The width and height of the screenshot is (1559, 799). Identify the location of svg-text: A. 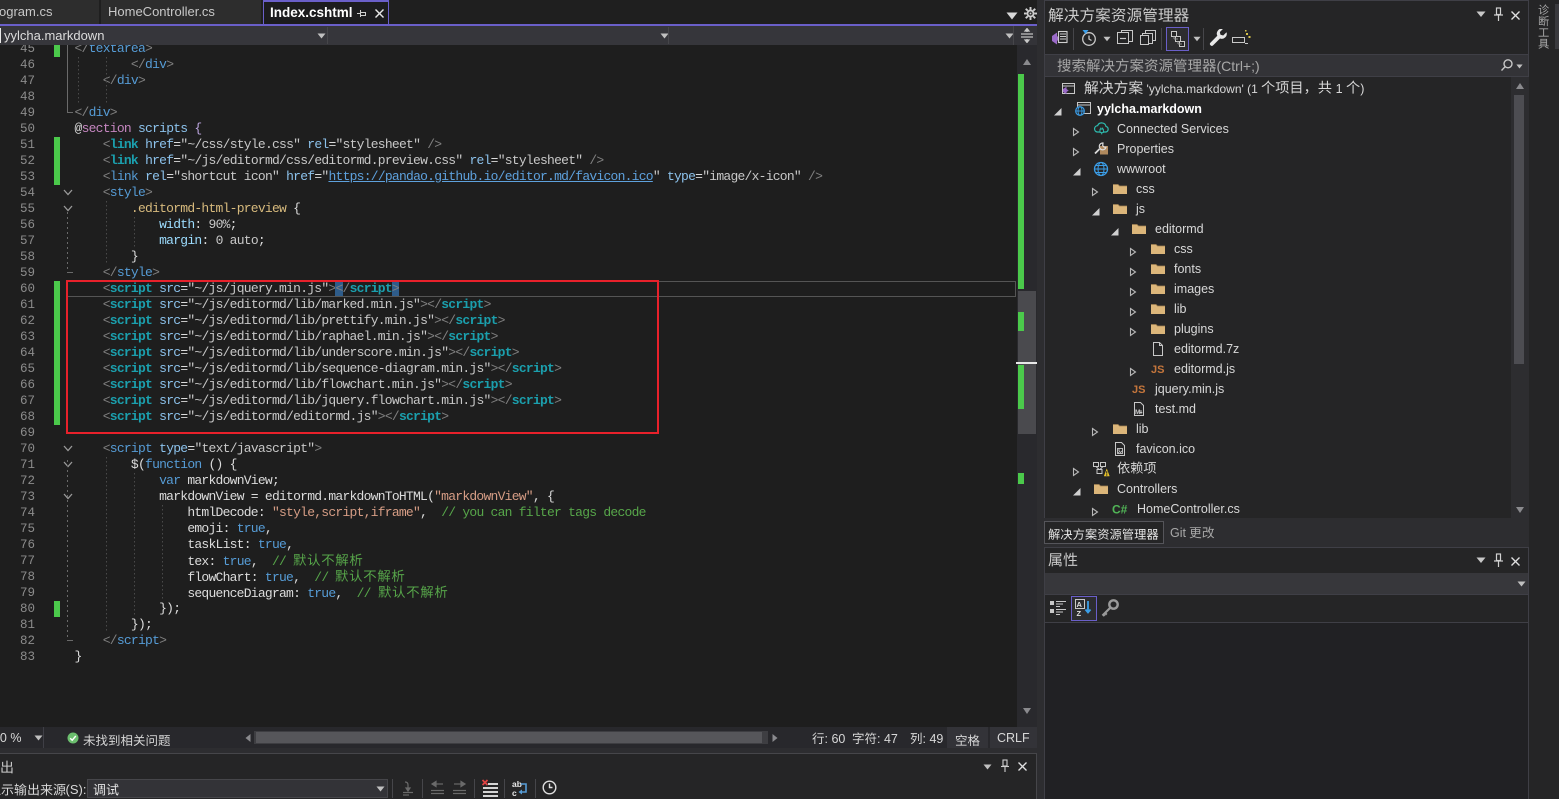
(1080, 604).